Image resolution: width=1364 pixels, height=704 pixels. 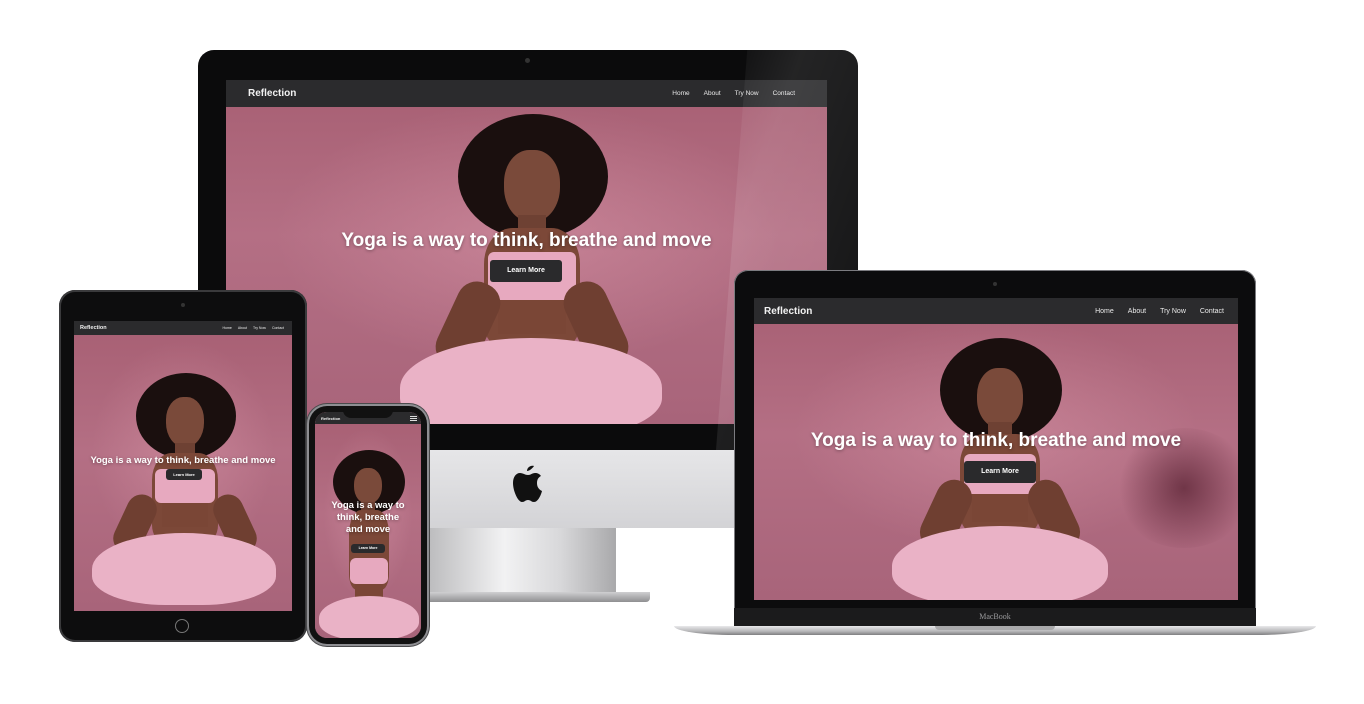 I want to click on imac-stand, so click(x=523, y=562).